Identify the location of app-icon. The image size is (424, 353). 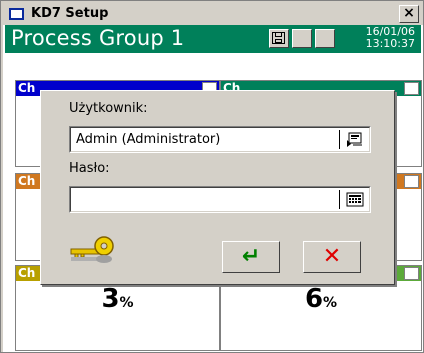
(16, 14).